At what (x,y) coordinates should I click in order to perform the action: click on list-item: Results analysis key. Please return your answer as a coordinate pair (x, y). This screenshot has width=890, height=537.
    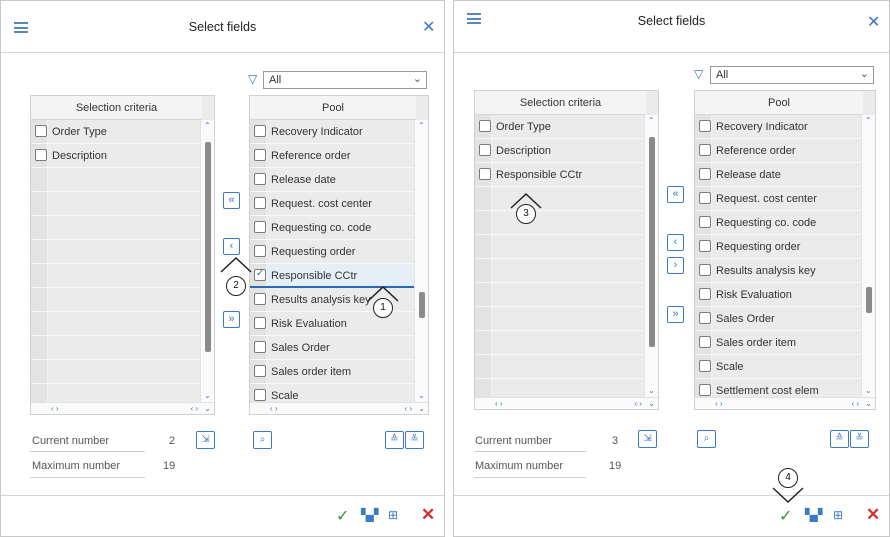
    Looking at the image, I should click on (779, 271).